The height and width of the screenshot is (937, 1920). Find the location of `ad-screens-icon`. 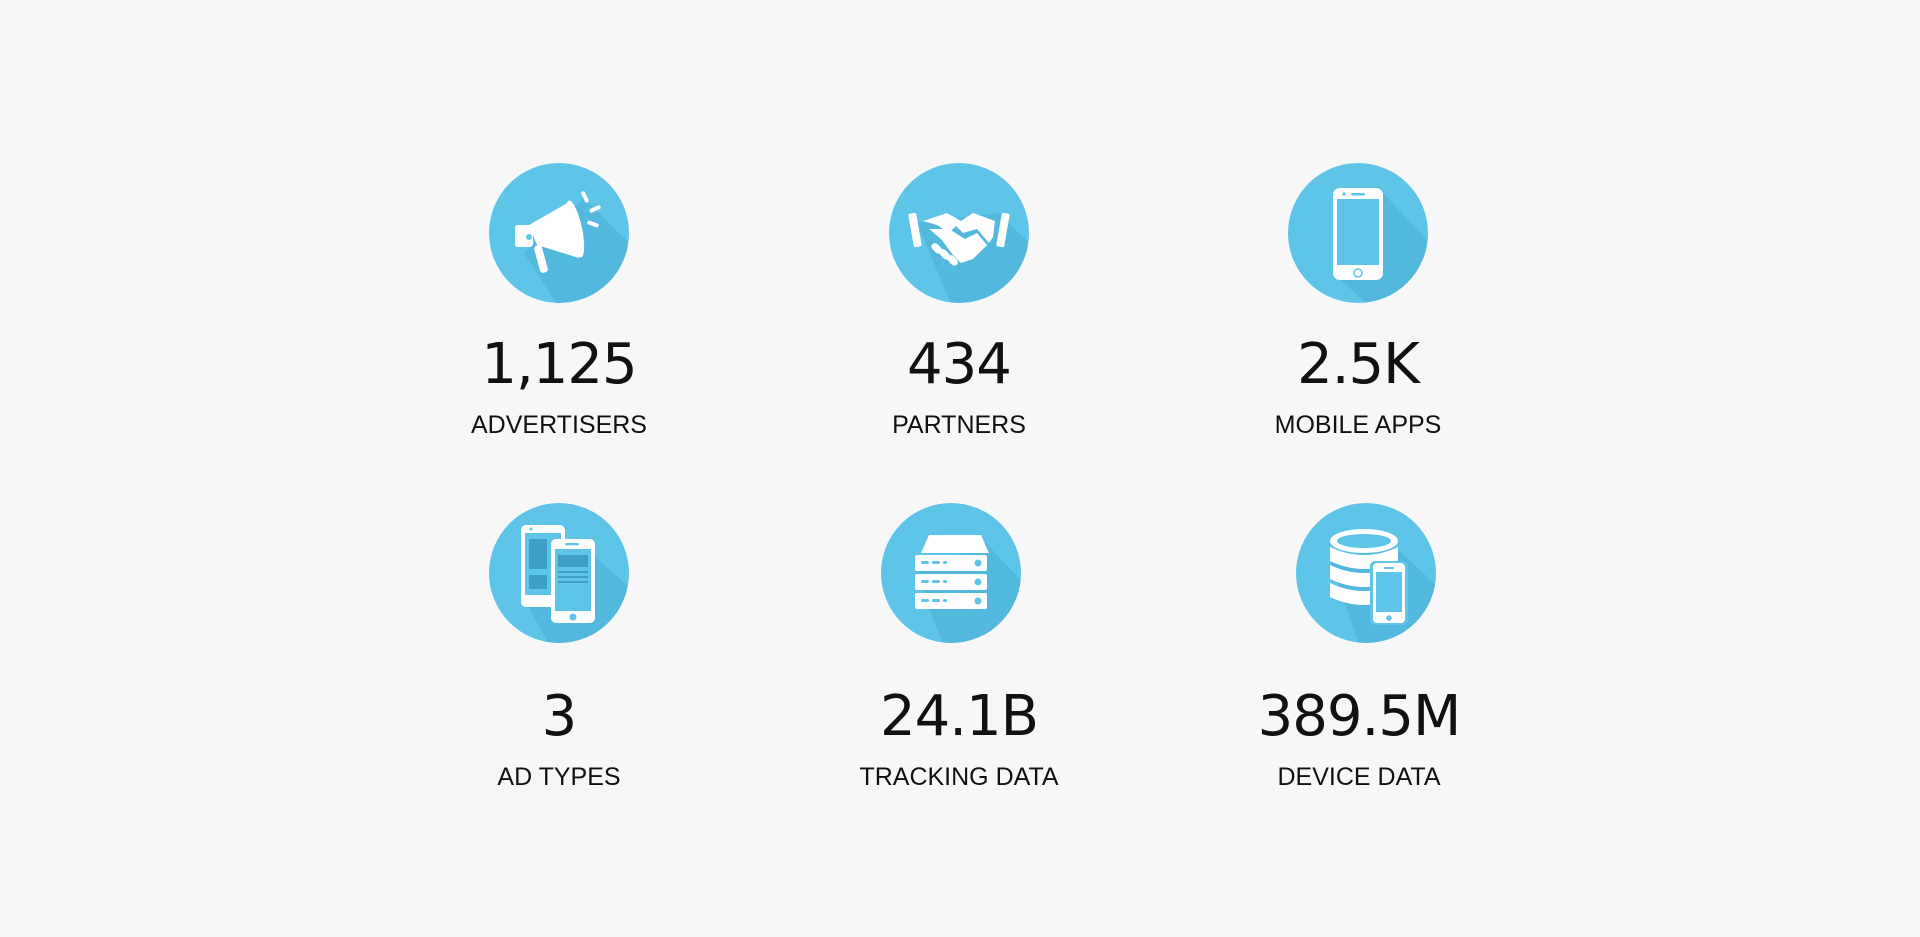

ad-screens-icon is located at coordinates (559, 573).